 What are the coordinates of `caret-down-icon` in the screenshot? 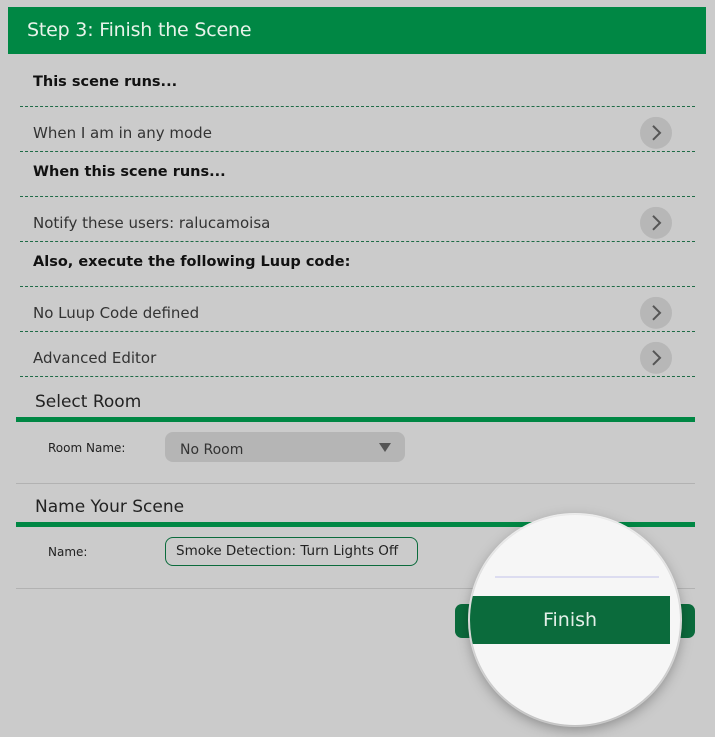 It's located at (385, 447).